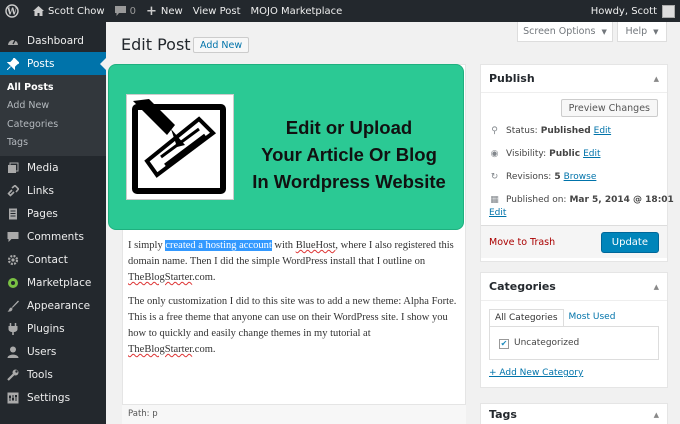 The width and height of the screenshot is (680, 424). What do you see at coordinates (76, 11) in the screenshot?
I see `site-name-label: Scott Chow` at bounding box center [76, 11].